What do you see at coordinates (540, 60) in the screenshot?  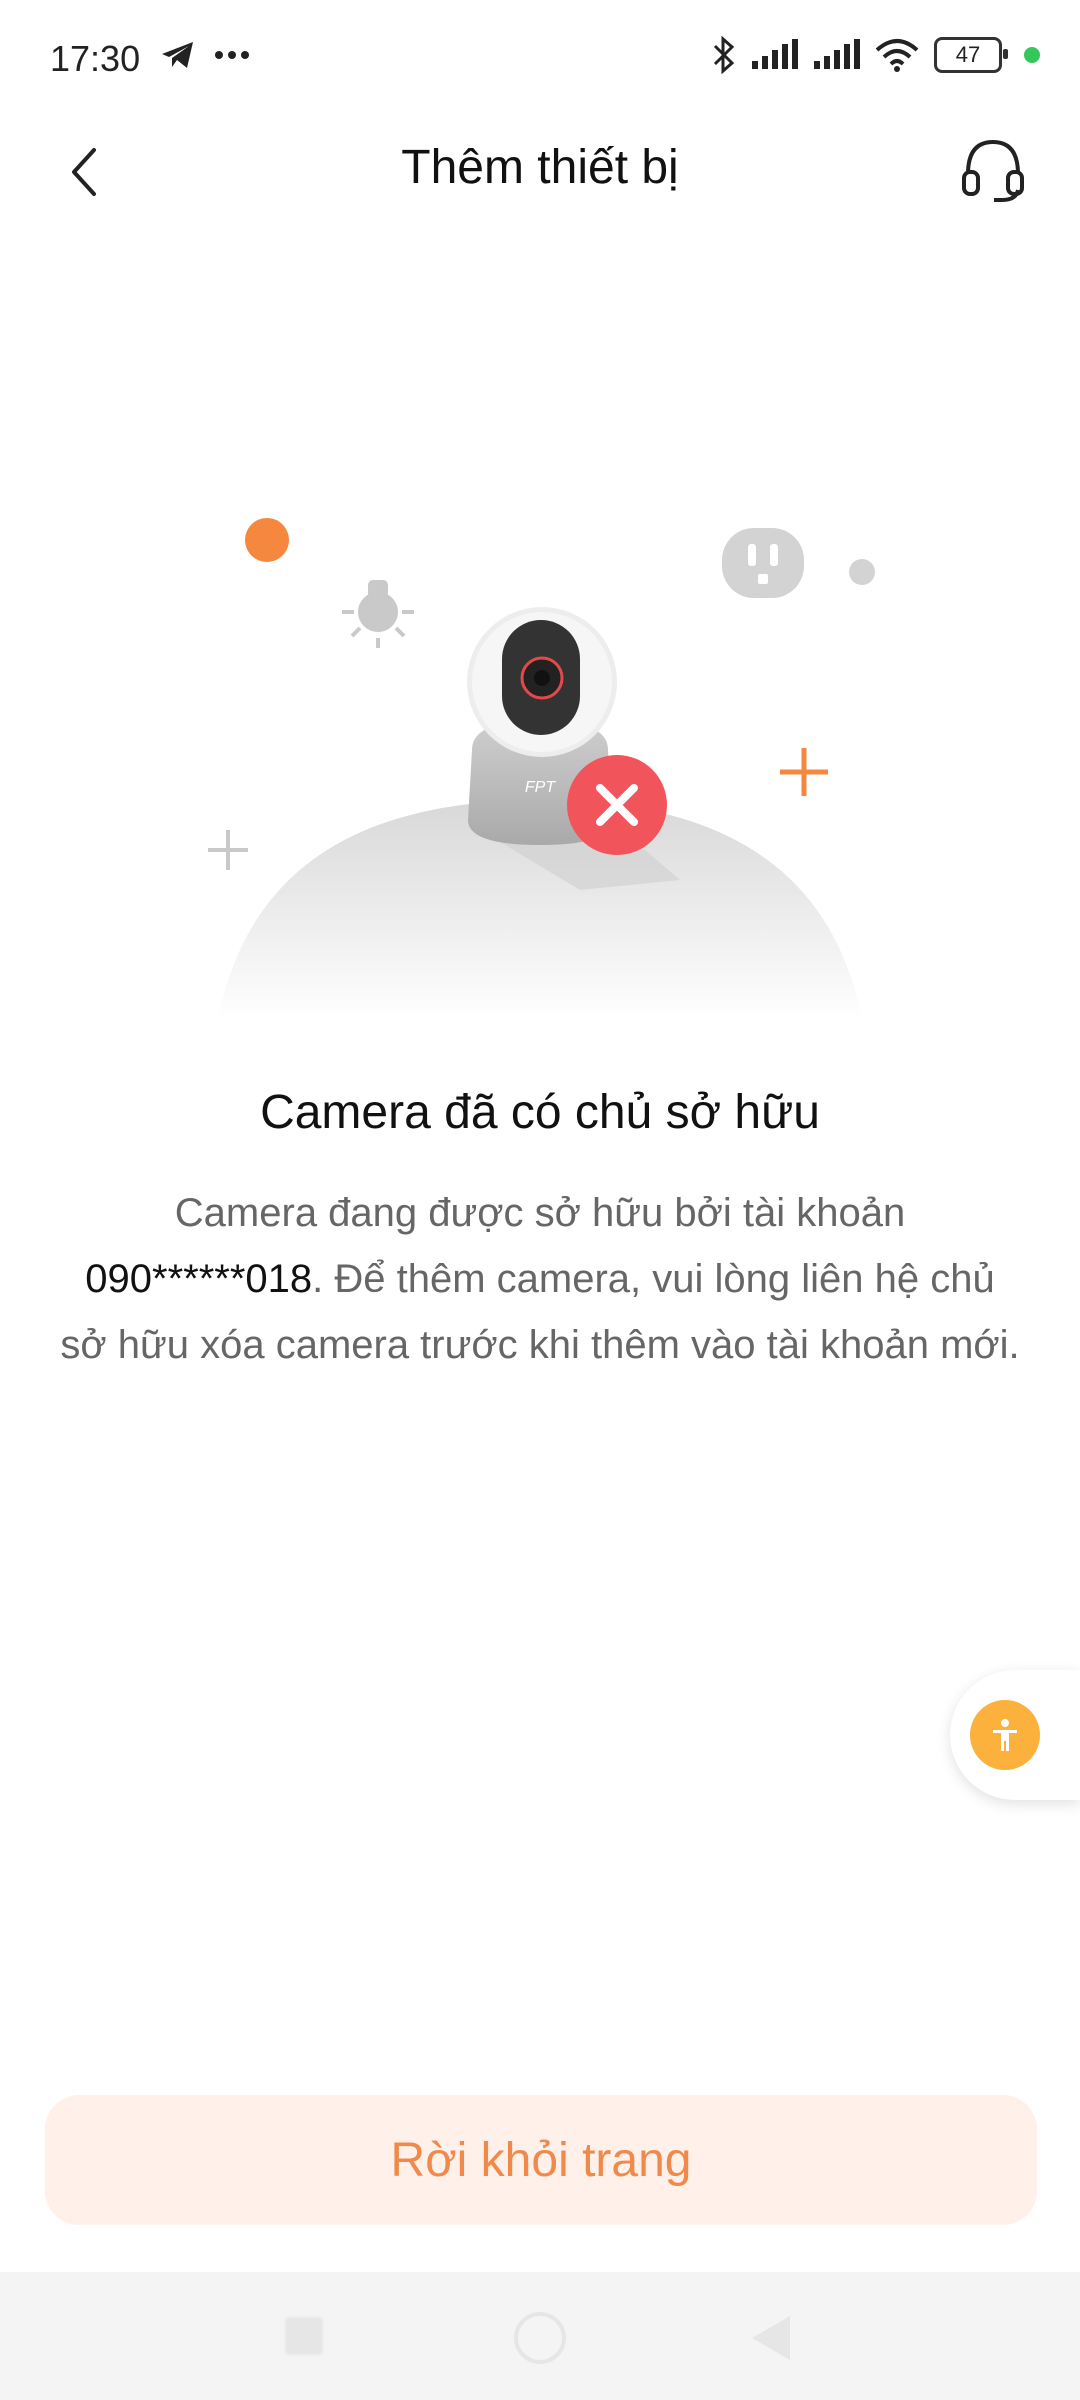 I see `status-bar: 17:30 47` at bounding box center [540, 60].